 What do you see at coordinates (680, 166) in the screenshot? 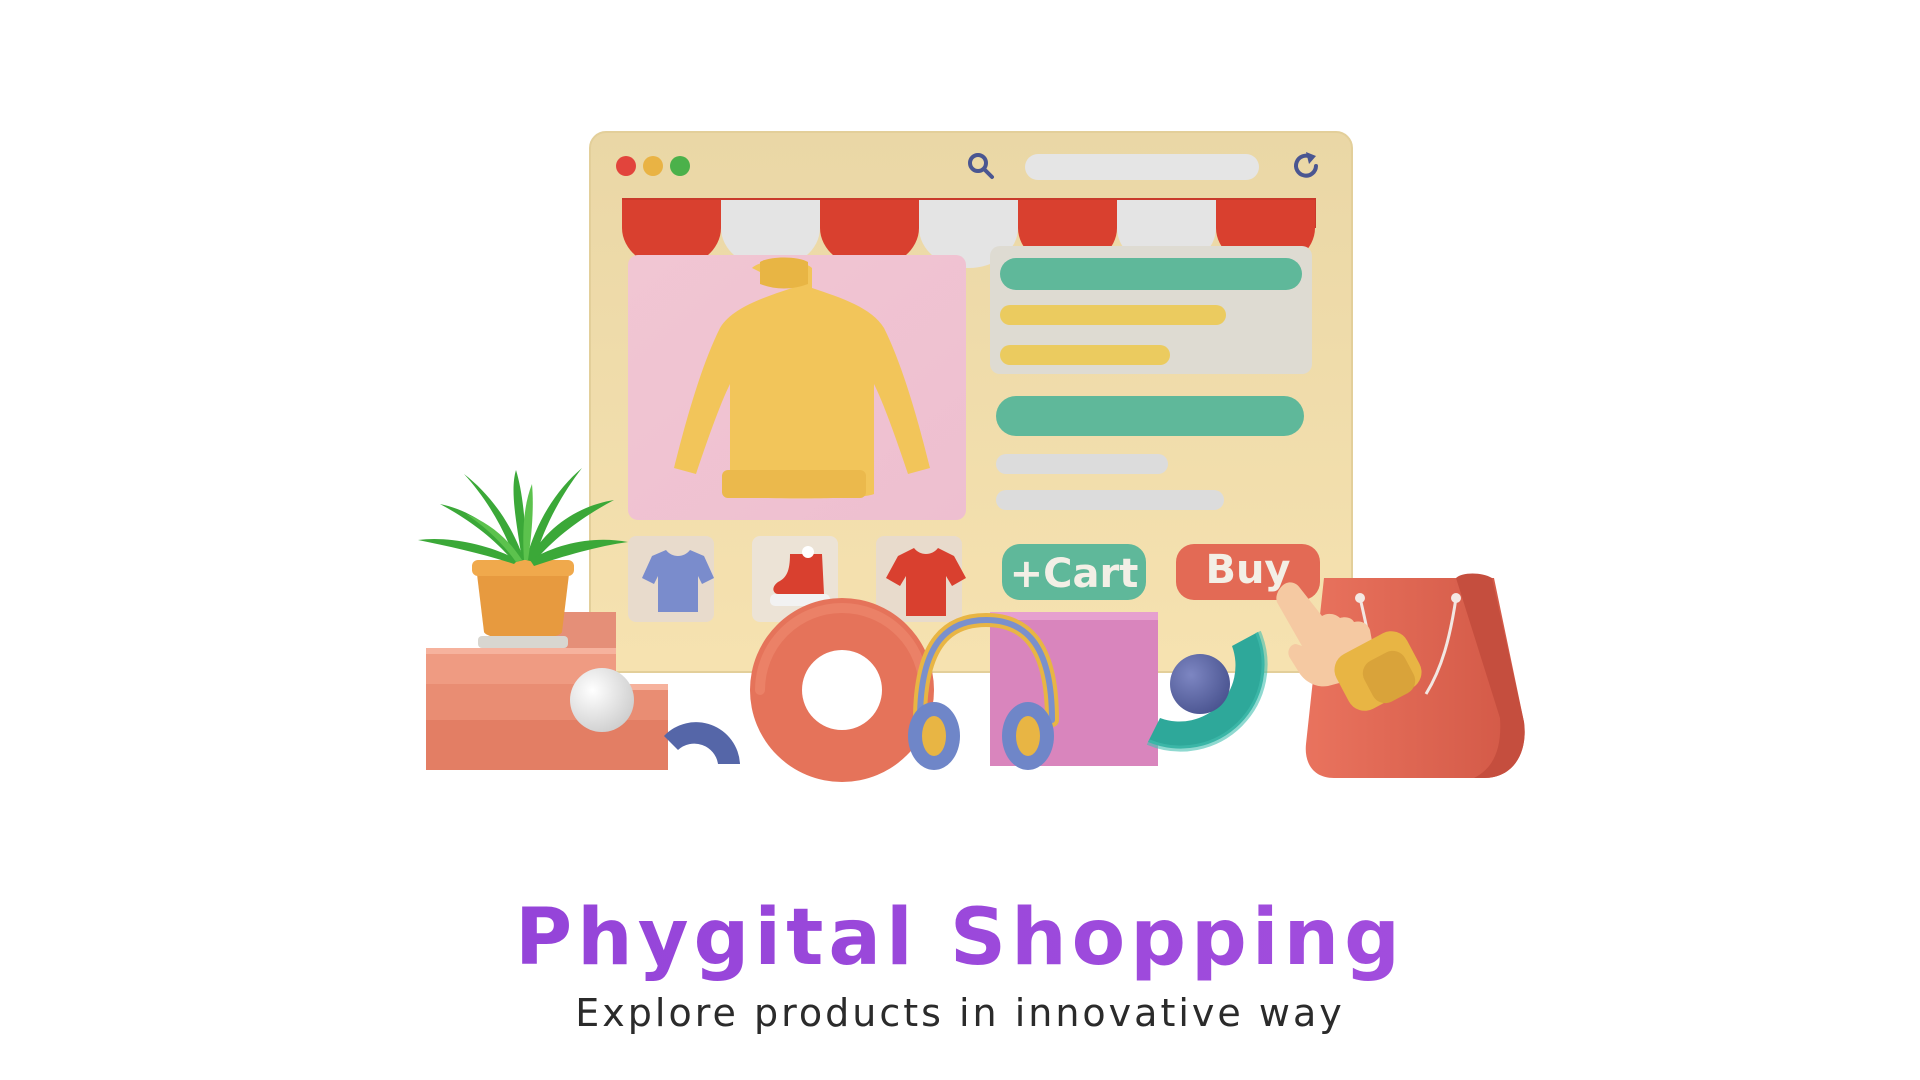
I see `window-maximize-dot` at bounding box center [680, 166].